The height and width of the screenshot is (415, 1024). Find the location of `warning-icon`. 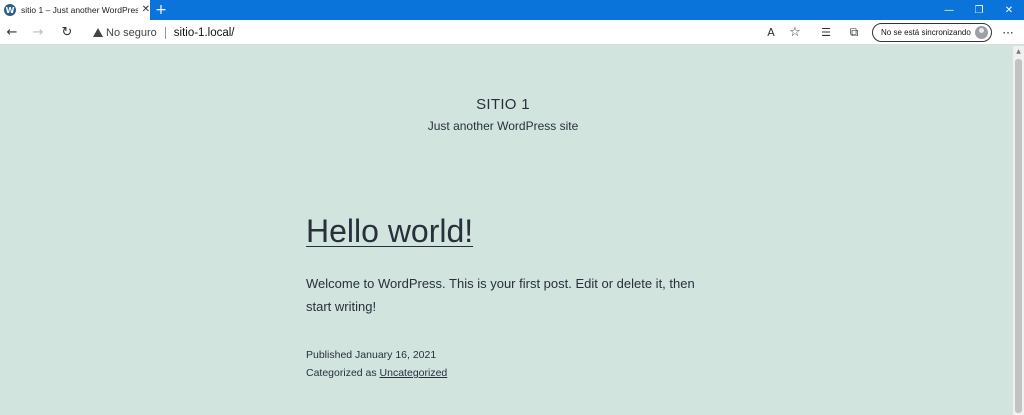

warning-icon is located at coordinates (95, 33).